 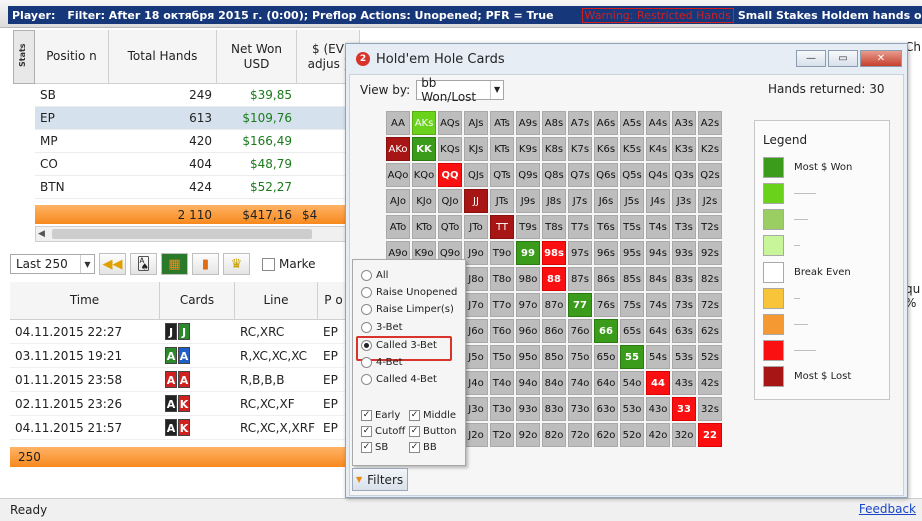 What do you see at coordinates (684, 253) in the screenshot?
I see `hand-cell: 93s` at bounding box center [684, 253].